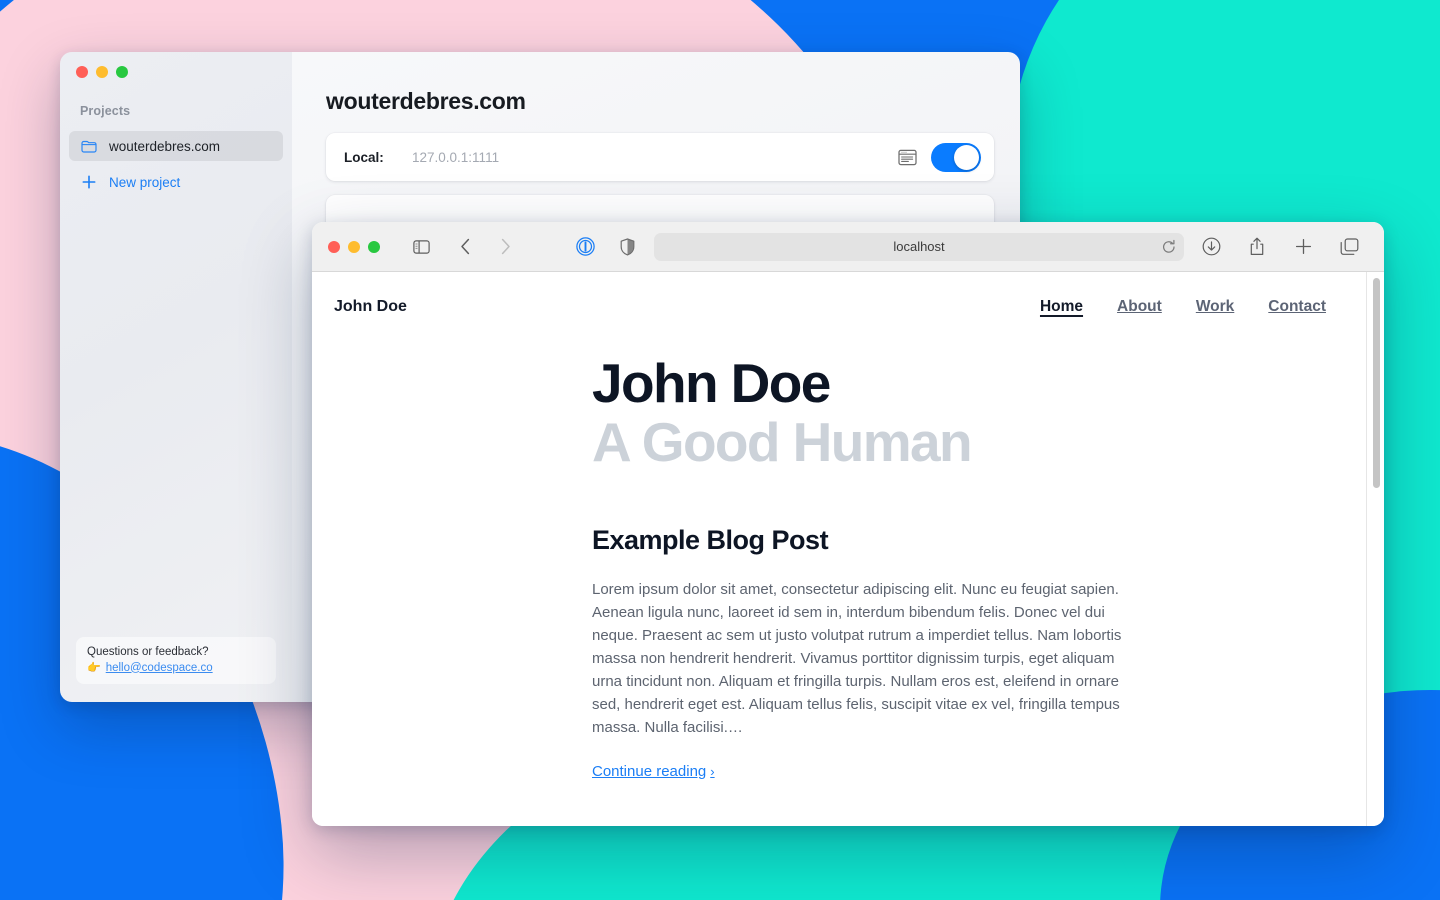 The width and height of the screenshot is (1440, 900). I want to click on toggle-knob, so click(966, 157).